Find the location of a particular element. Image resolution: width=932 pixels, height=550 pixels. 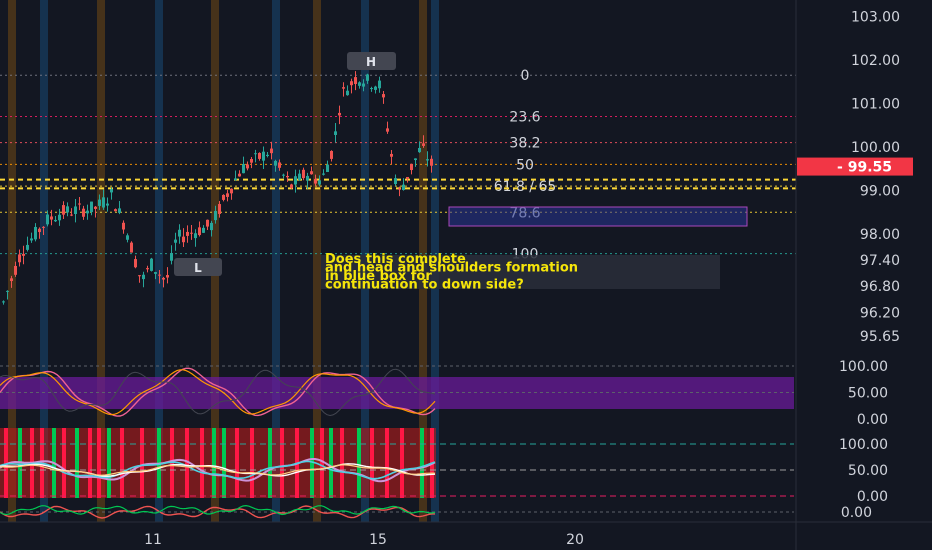

osc2-tick-label: 100.00 is located at coordinates (863, 445).